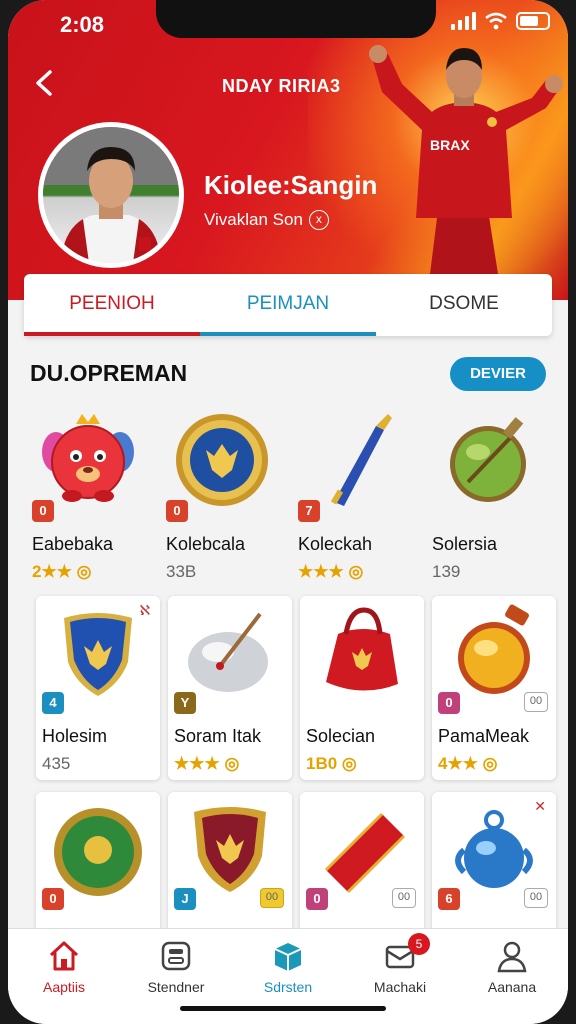 Image resolution: width=576 pixels, height=1024 pixels. What do you see at coordinates (45, 83) in the screenshot?
I see `back-arrow-icon` at bounding box center [45, 83].